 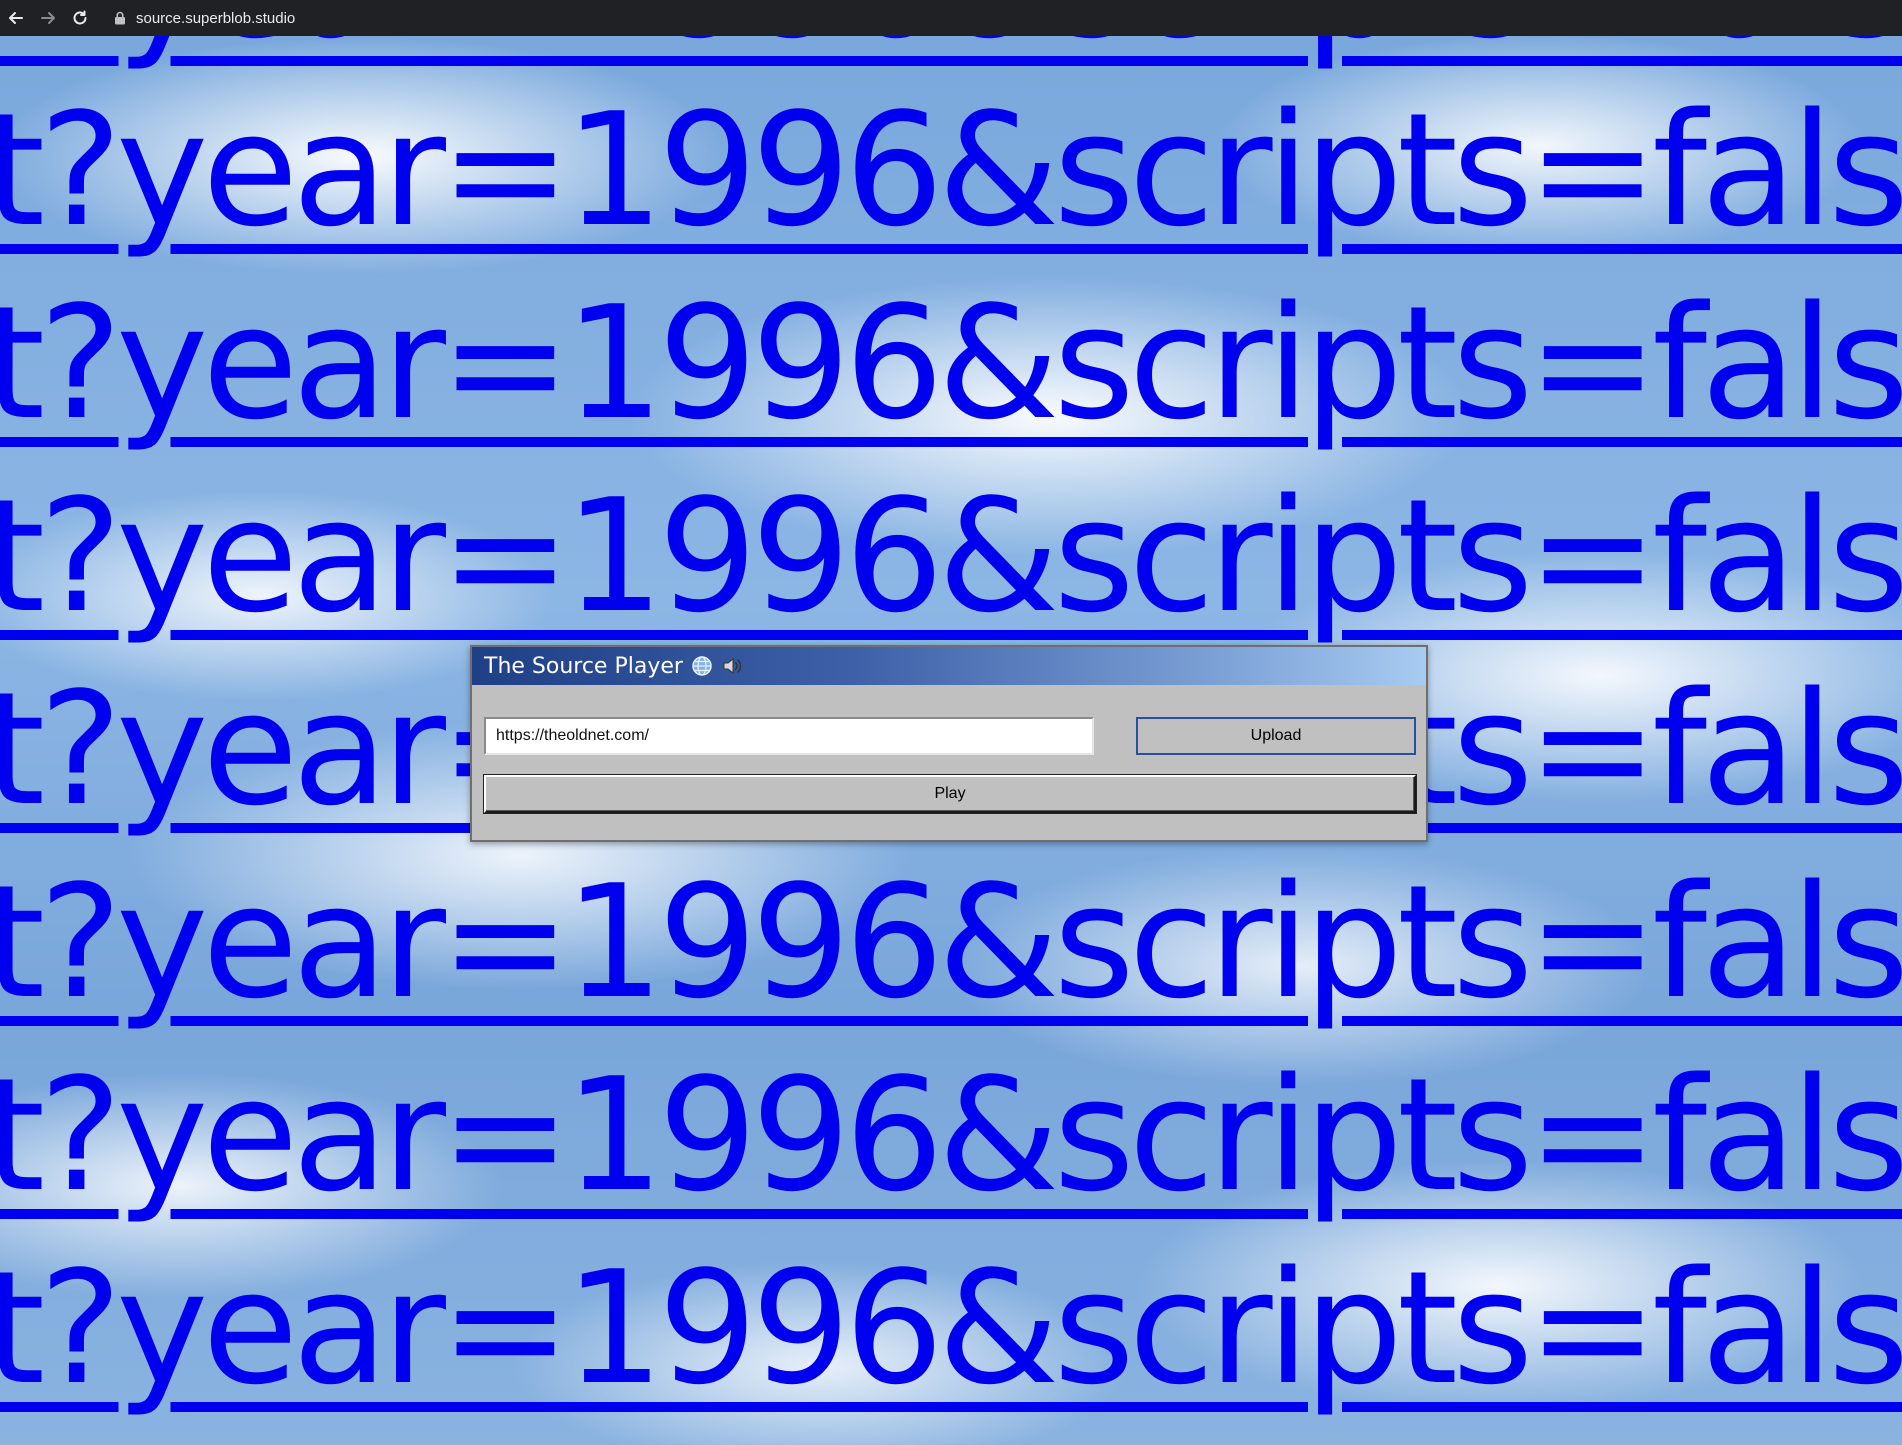 I want to click on address-url: source.superblob.studio, so click(x=216, y=18).